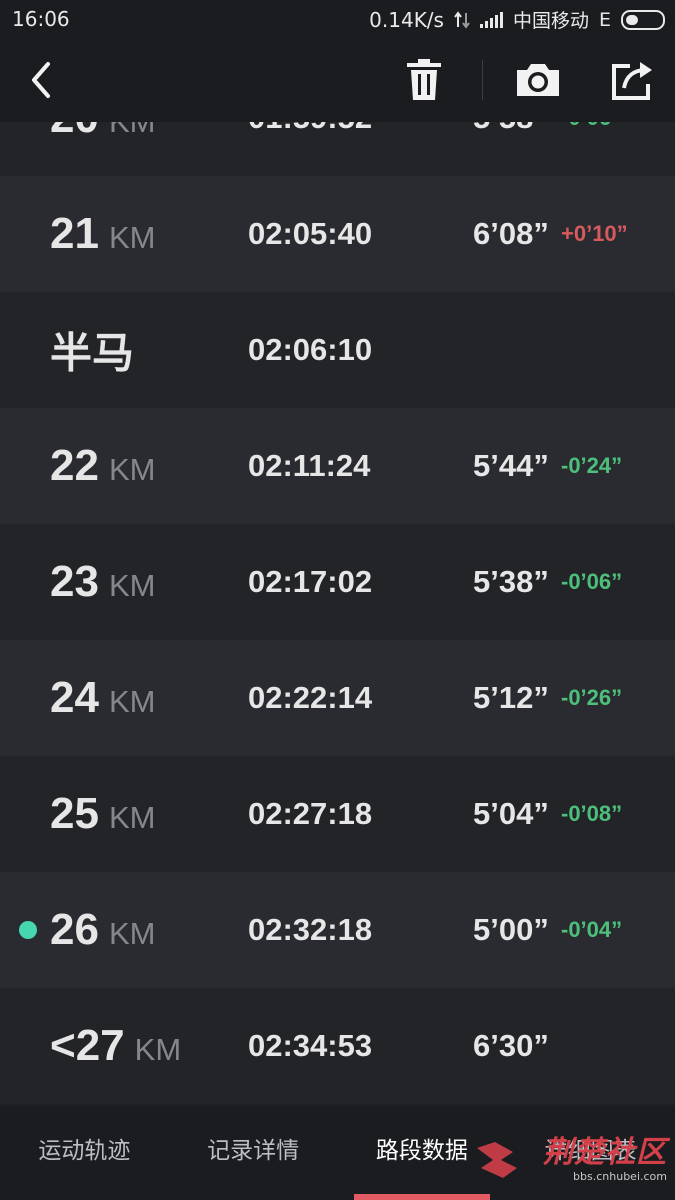 This screenshot has width=675, height=1200. What do you see at coordinates (310, 929) in the screenshot?
I see `segment-time: 02:32:18` at bounding box center [310, 929].